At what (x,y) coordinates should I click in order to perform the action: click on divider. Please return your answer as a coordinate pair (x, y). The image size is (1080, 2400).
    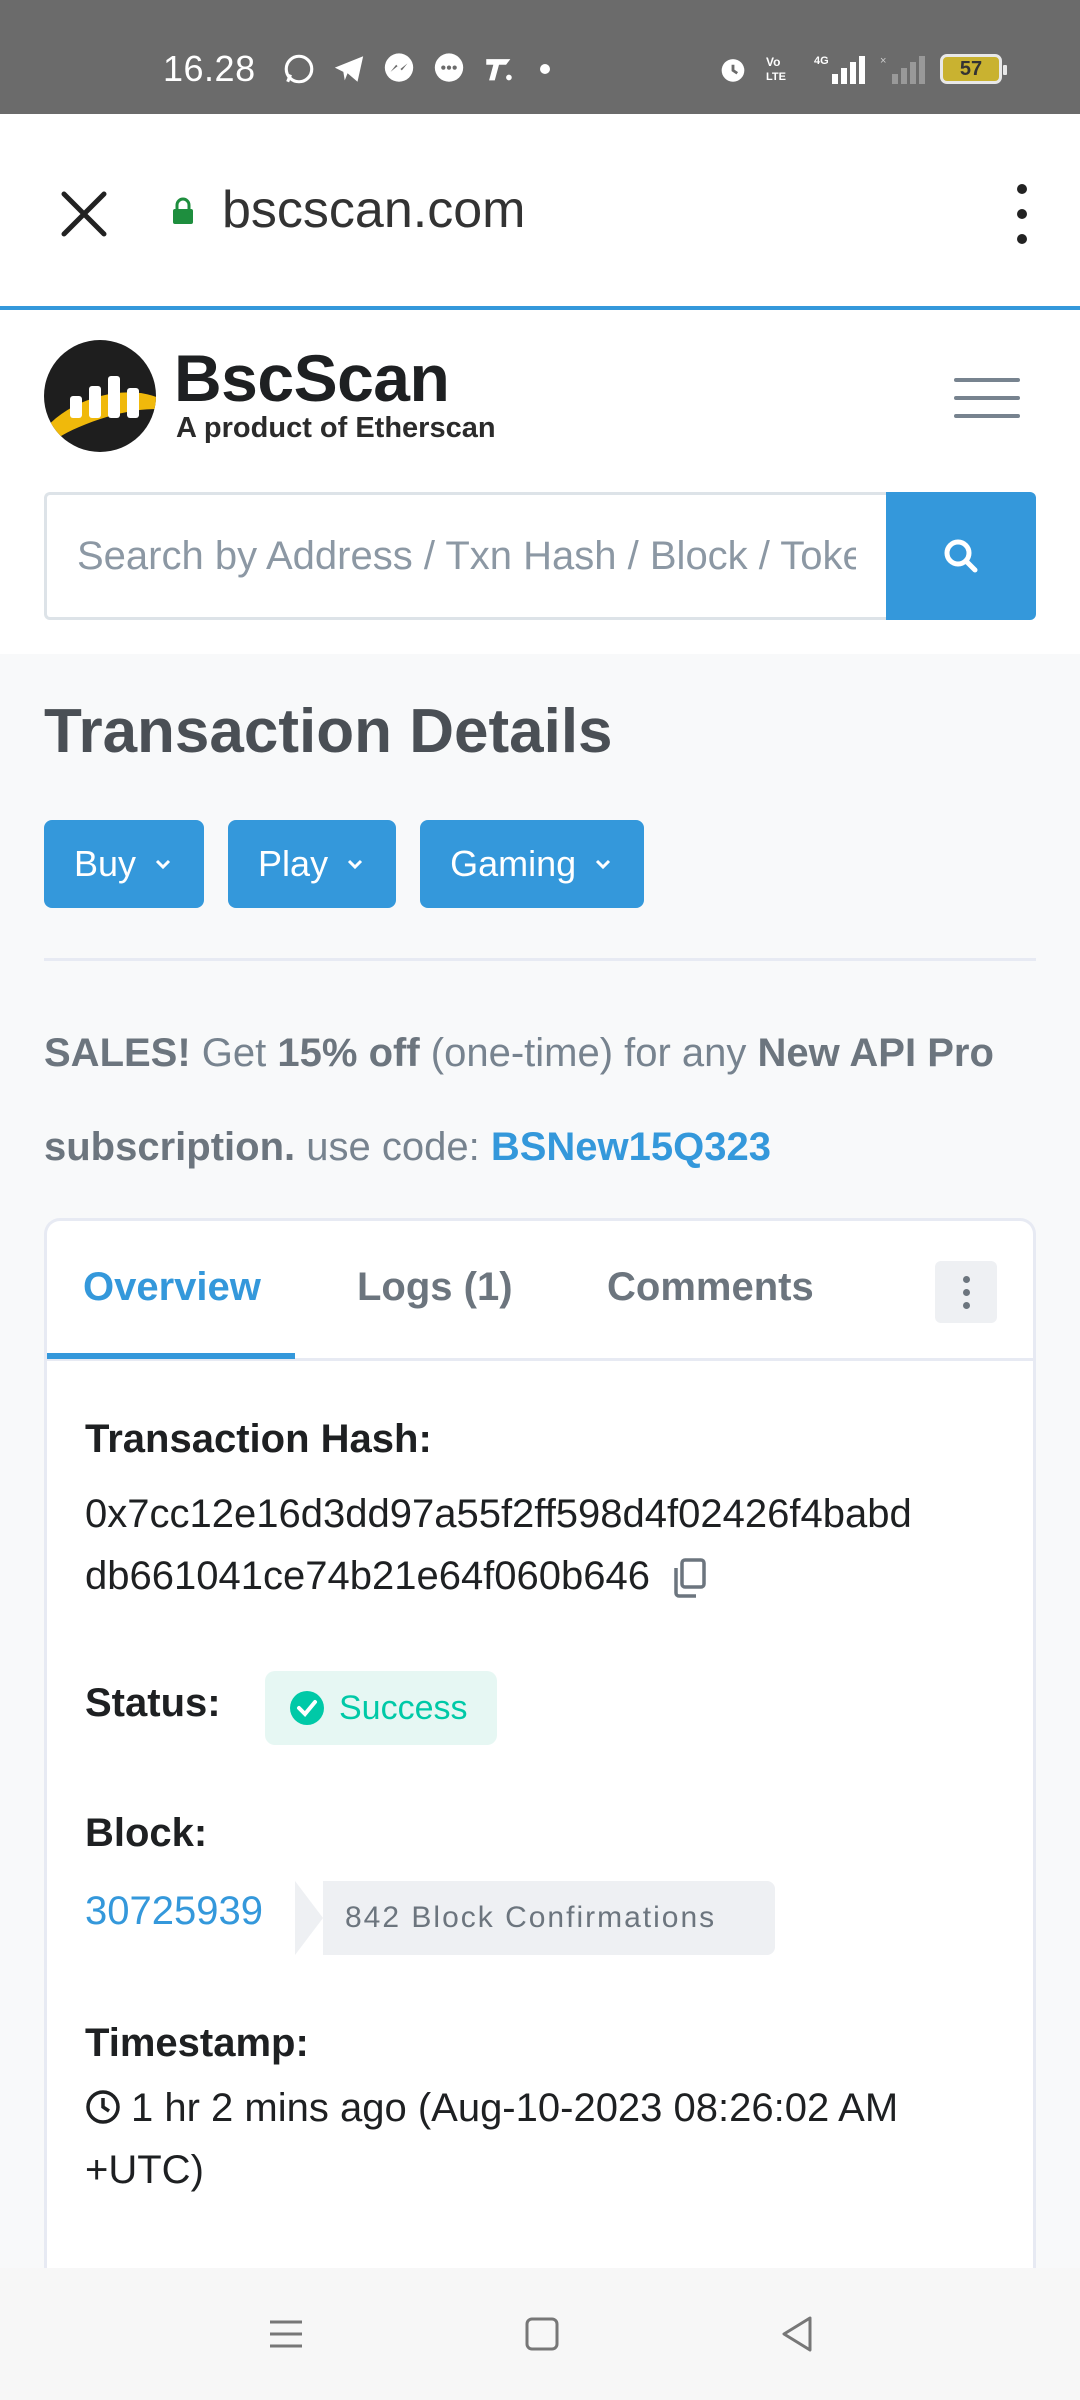
    Looking at the image, I should click on (540, 959).